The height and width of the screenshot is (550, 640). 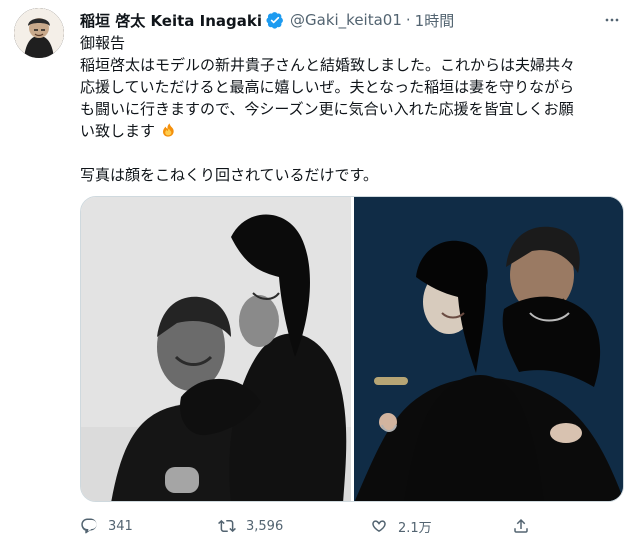 What do you see at coordinates (350, 526) in the screenshot?
I see `tweet-actions: 341 3,596 2.1万` at bounding box center [350, 526].